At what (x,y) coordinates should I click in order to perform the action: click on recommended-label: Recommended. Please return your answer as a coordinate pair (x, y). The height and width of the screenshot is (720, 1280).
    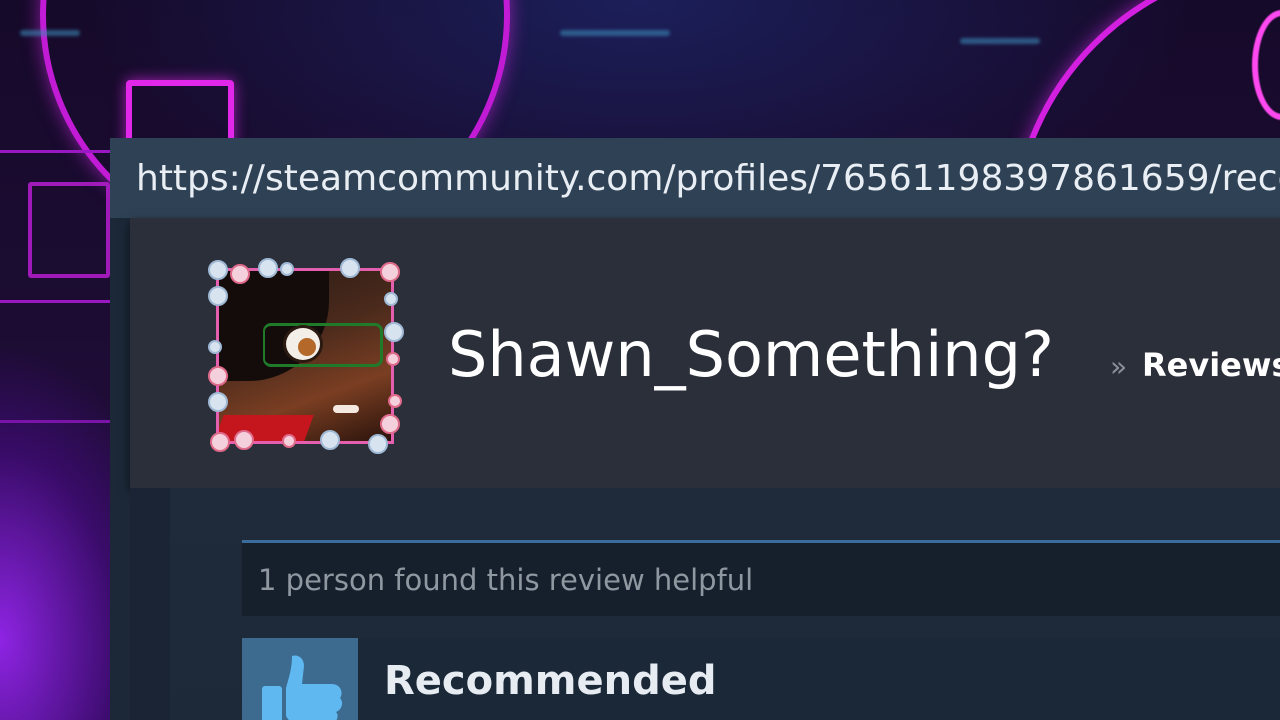
    Looking at the image, I should click on (550, 681).